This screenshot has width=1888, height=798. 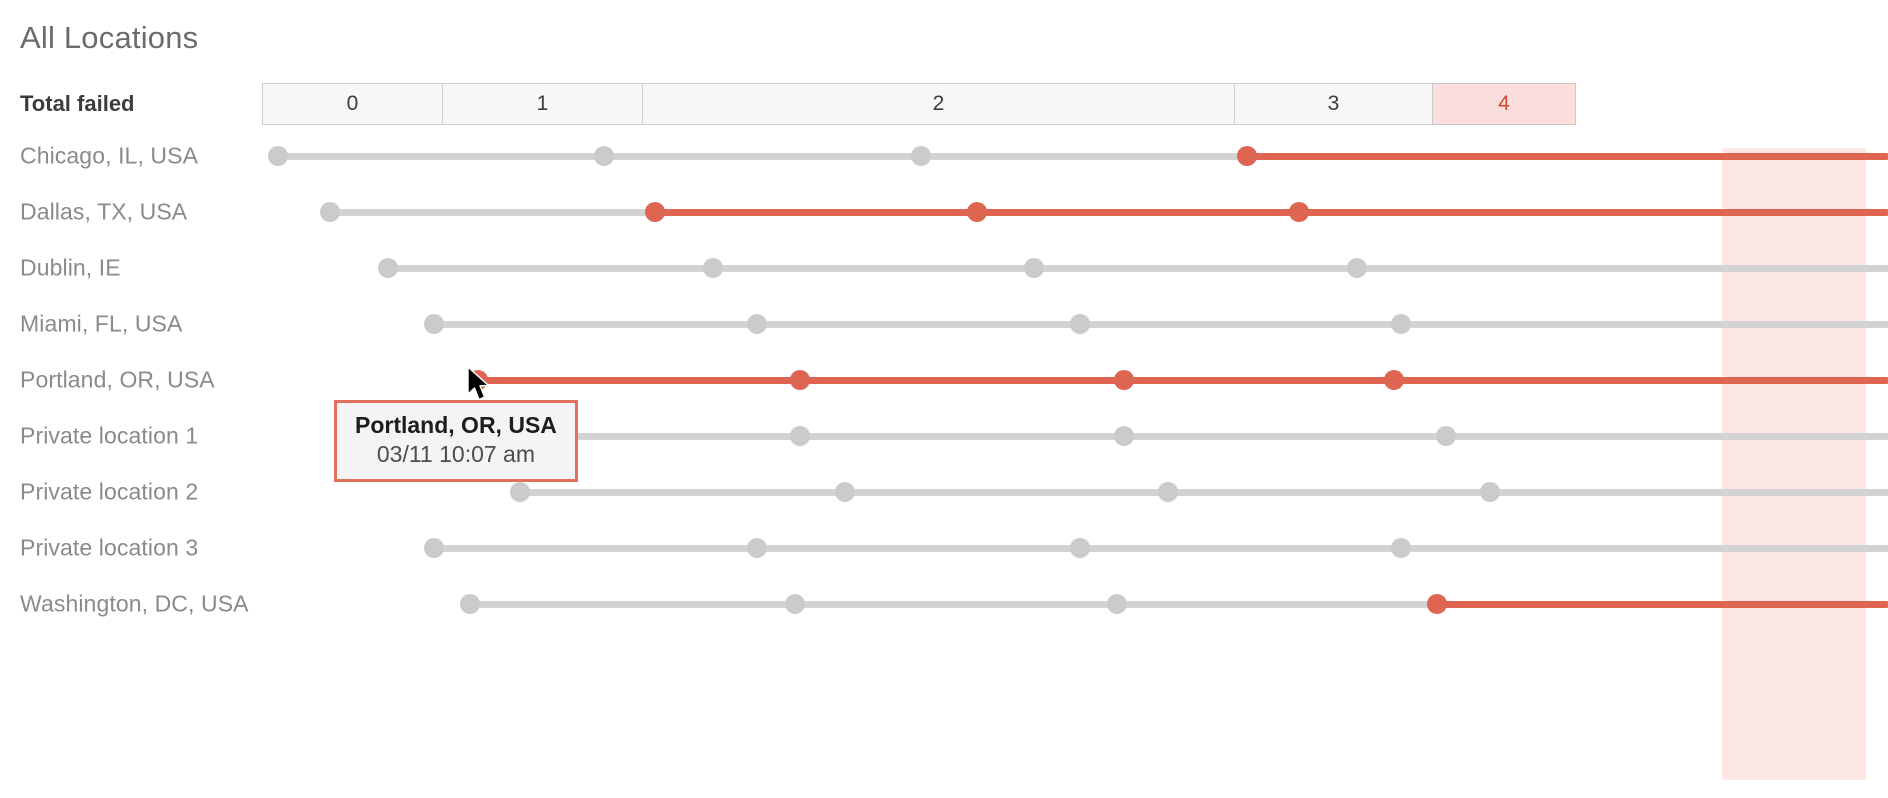 I want to click on location-row: Private location 1, so click(x=944, y=436).